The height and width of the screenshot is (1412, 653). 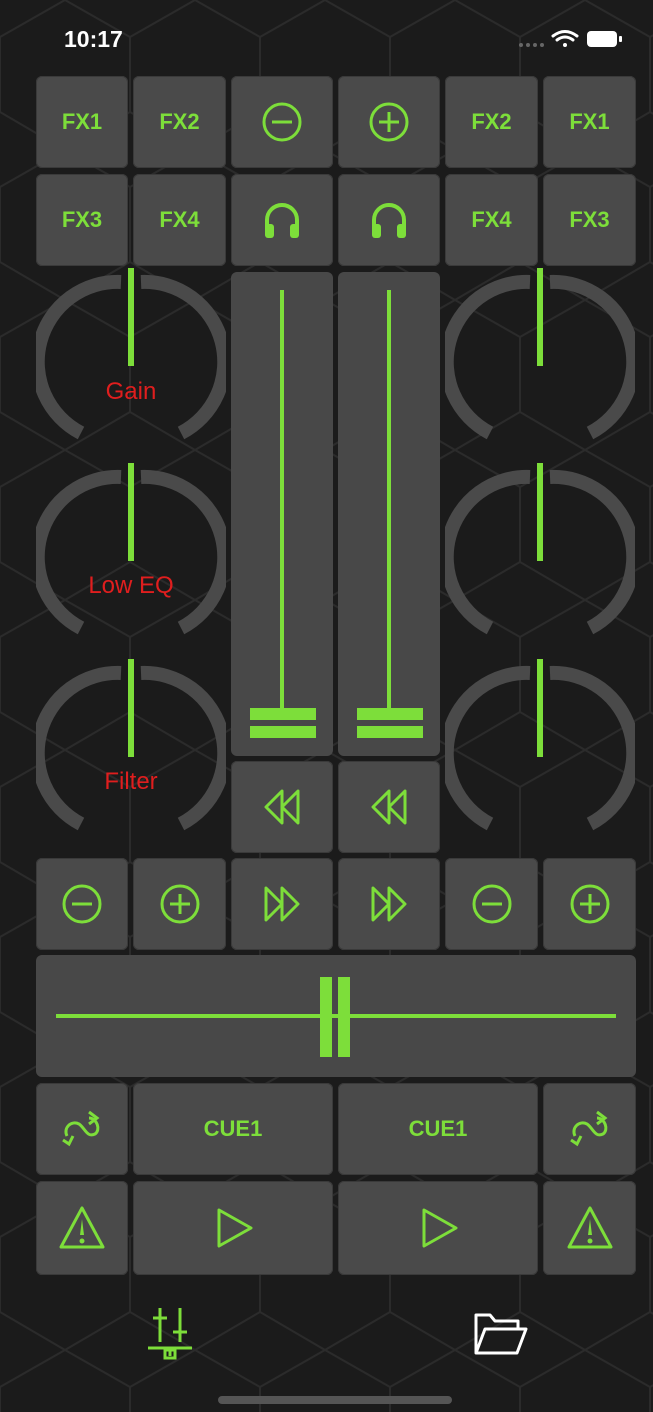 I want to click on home-indicator, so click(x=335, y=1400).